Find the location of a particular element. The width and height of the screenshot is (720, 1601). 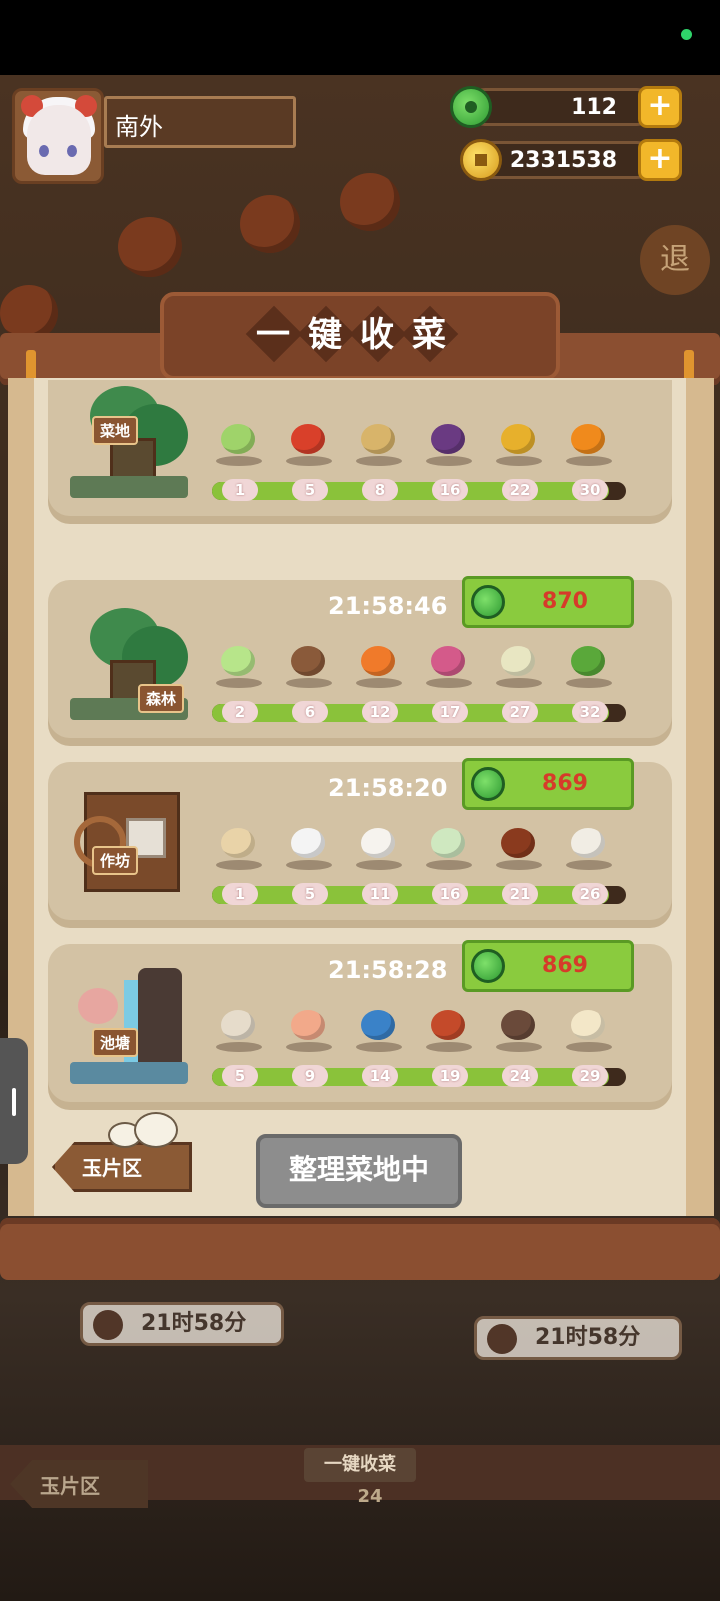

organize-field-button: 整理菜地中 is located at coordinates (359, 1171).